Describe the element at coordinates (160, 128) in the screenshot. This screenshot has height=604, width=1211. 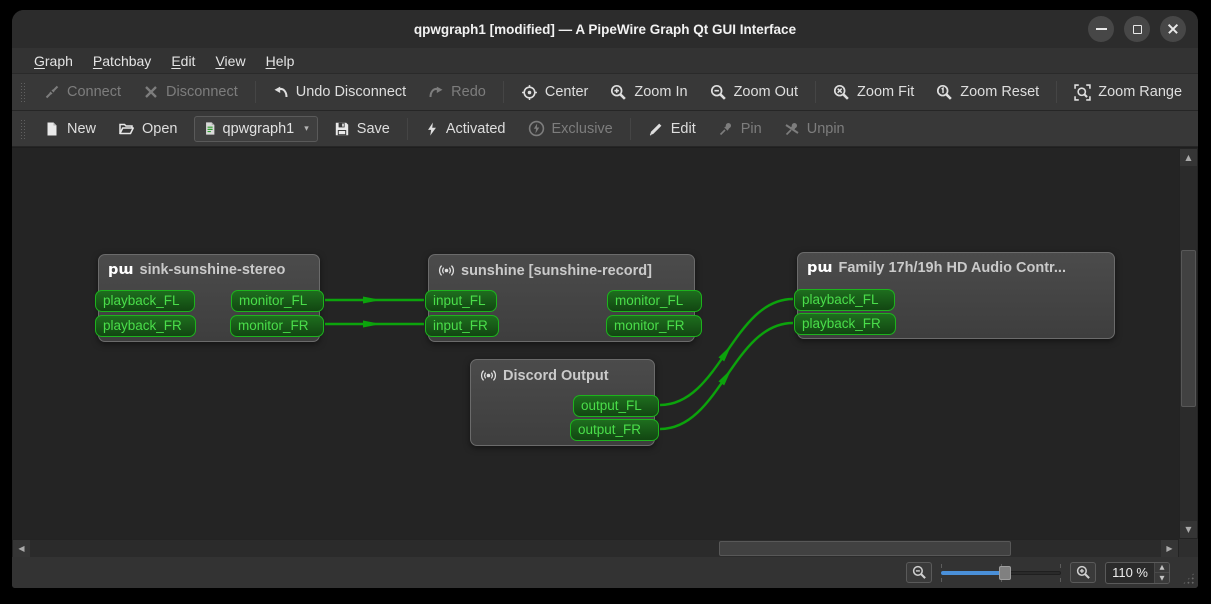
I see `open-label: Open` at that location.